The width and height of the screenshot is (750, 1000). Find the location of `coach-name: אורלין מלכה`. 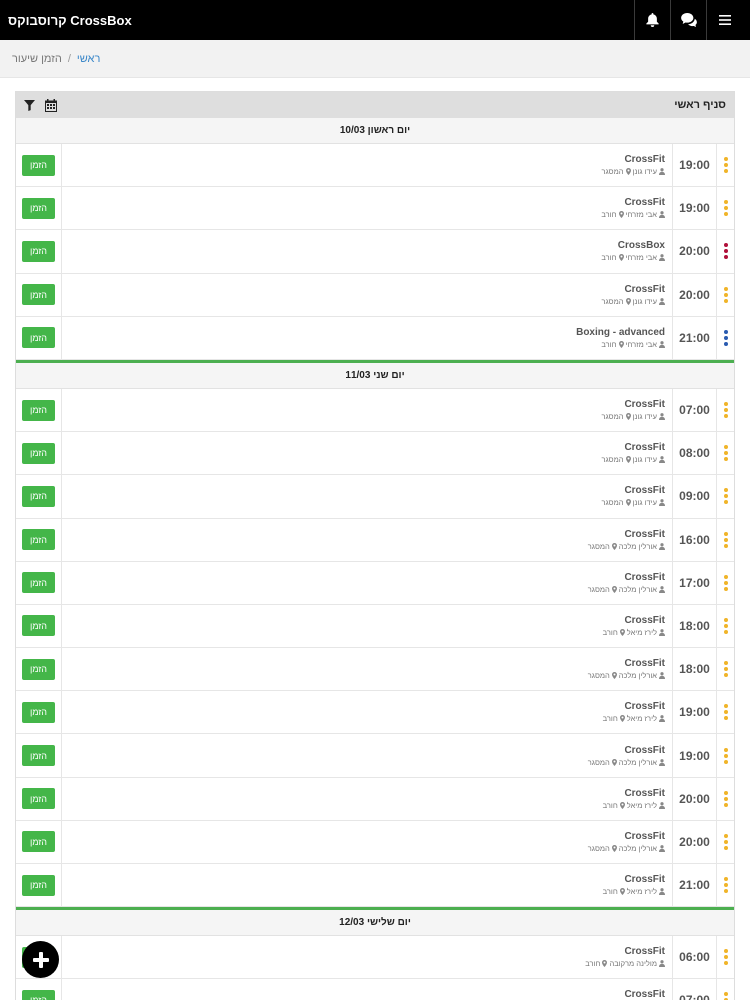

coach-name: אורלין מלכה is located at coordinates (637, 546).